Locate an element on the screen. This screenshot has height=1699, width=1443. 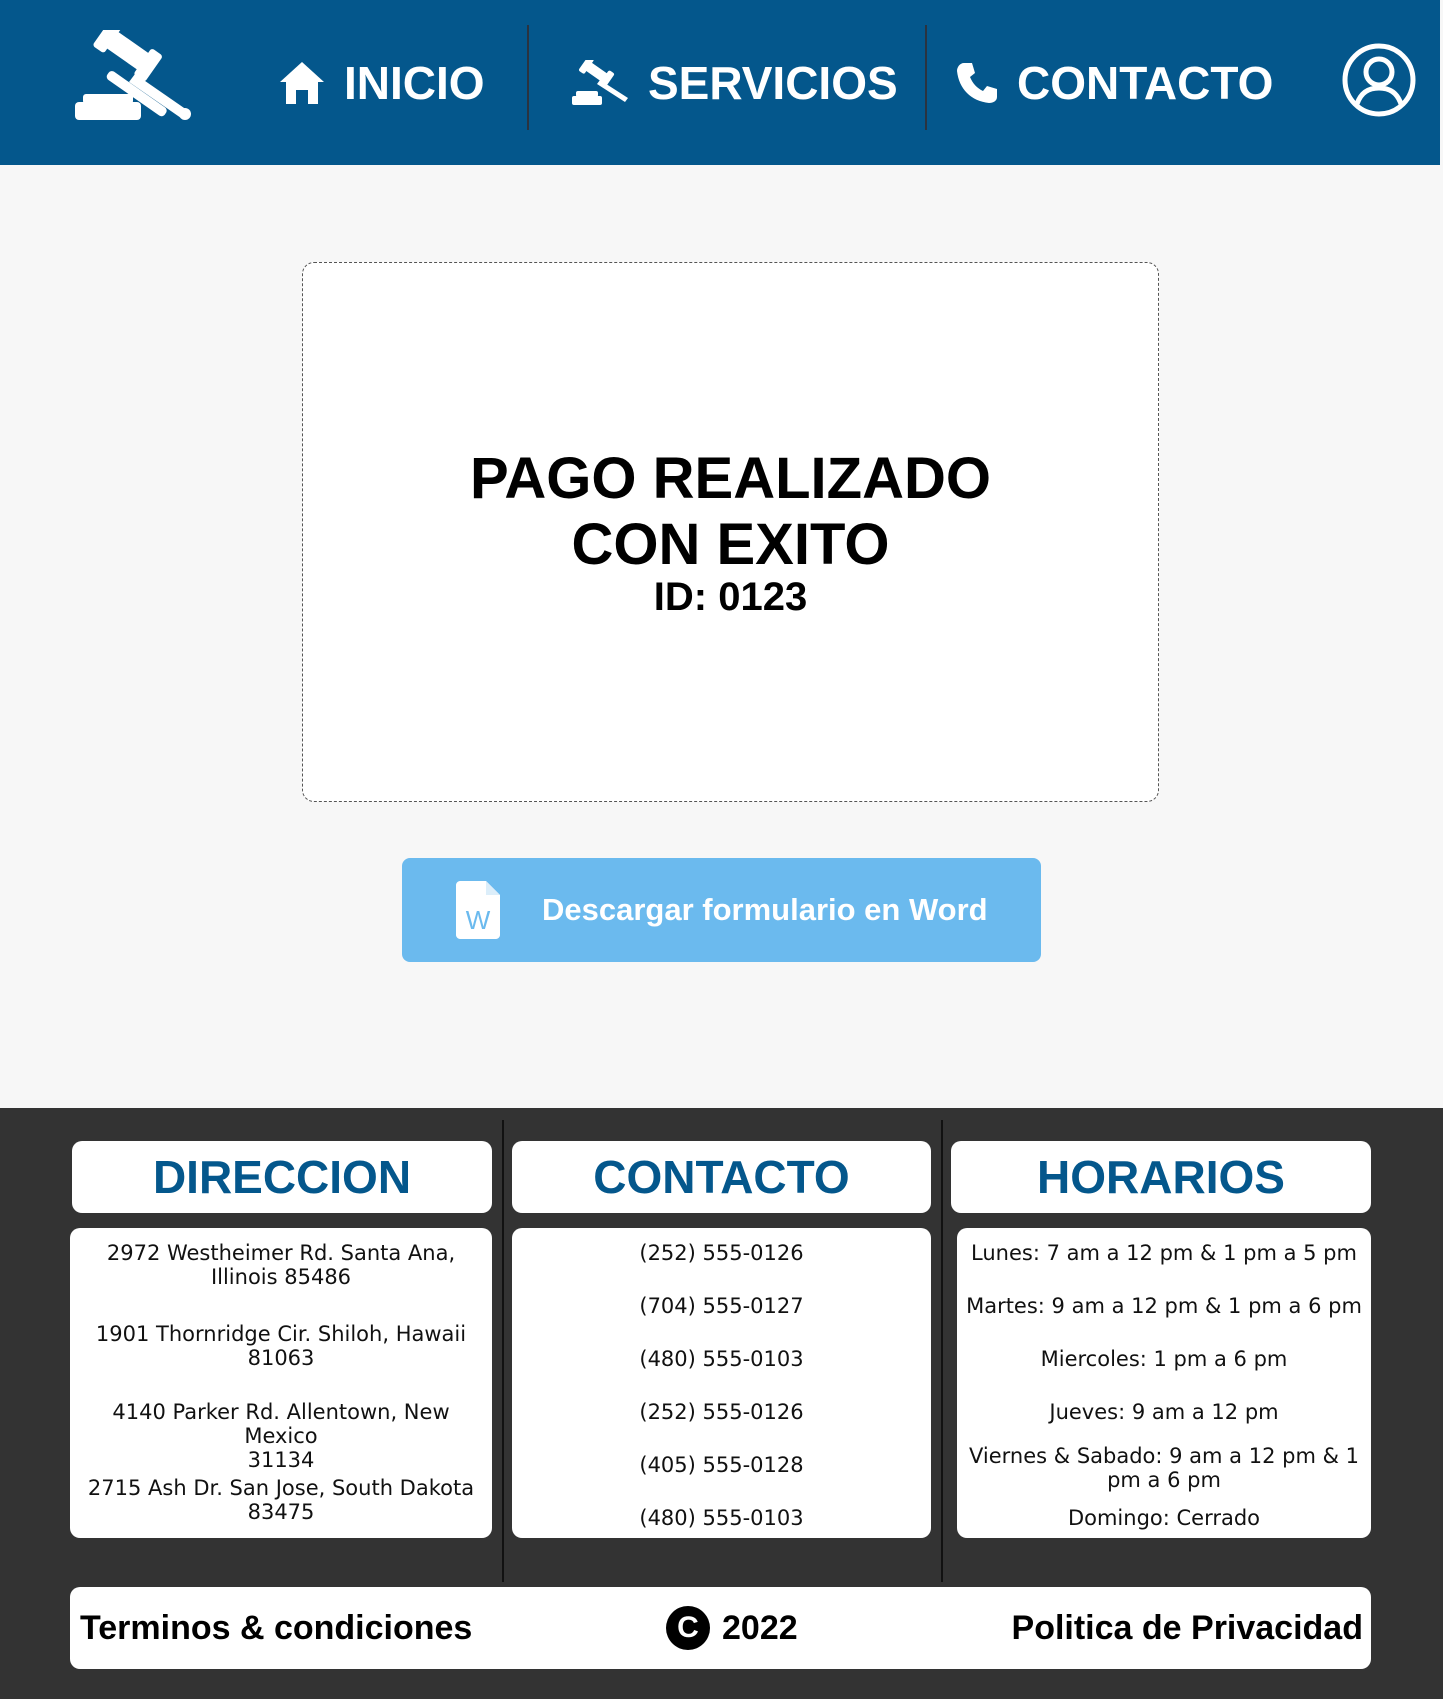
phone-number: (405) 555-0128 is located at coordinates (721, 1465).